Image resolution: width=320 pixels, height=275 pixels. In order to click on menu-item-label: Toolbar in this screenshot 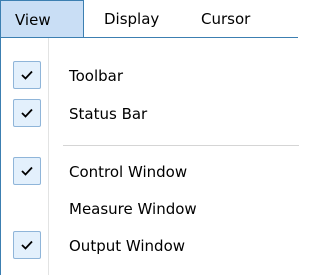, I will do `click(96, 76)`.